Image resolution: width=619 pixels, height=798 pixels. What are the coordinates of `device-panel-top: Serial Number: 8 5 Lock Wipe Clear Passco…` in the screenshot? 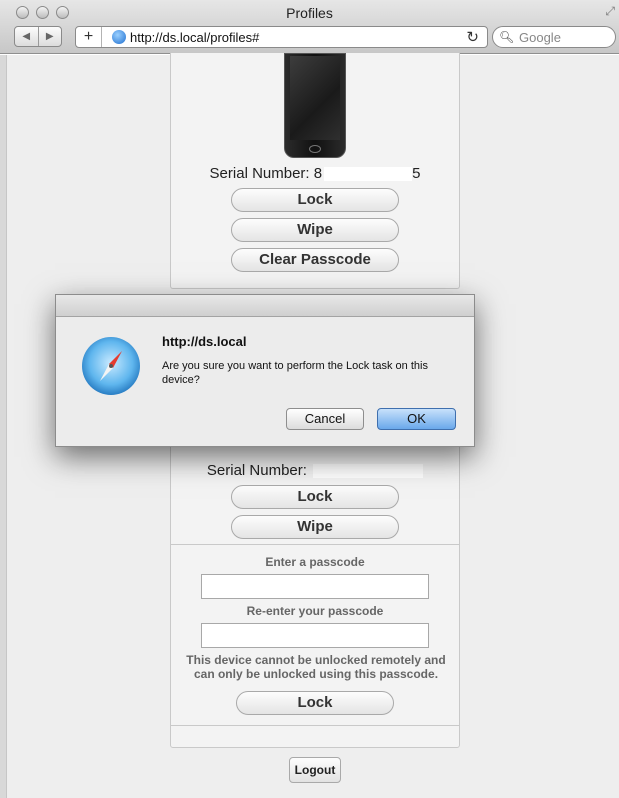 It's located at (315, 171).